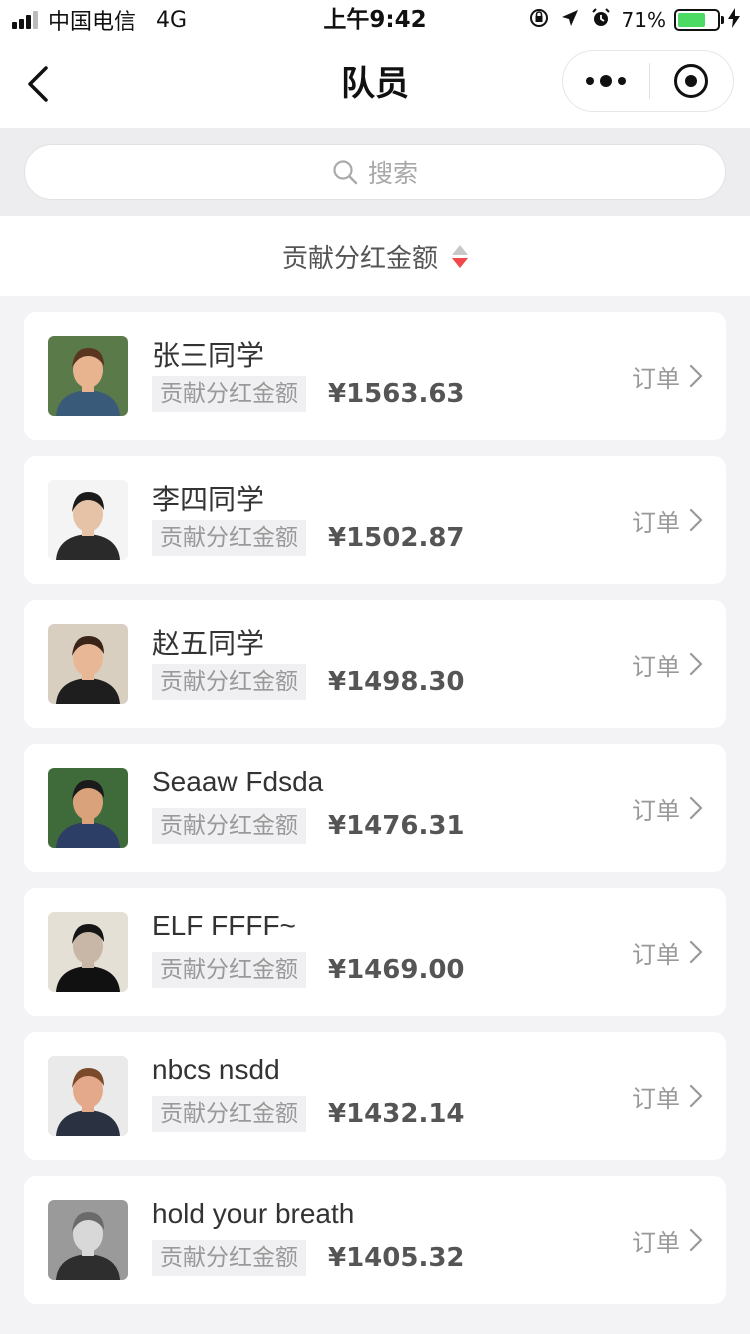  What do you see at coordinates (396, 538) in the screenshot?
I see `contribution-amount: ¥1502.87` at bounding box center [396, 538].